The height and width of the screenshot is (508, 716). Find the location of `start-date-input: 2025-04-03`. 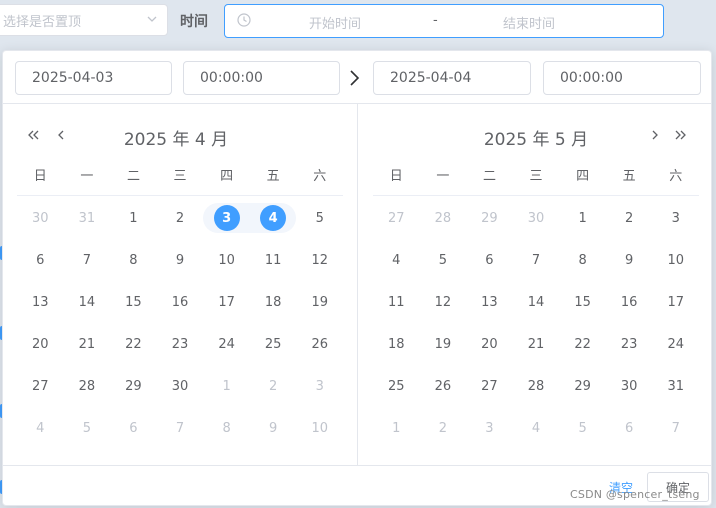

start-date-input: 2025-04-03 is located at coordinates (93, 78).